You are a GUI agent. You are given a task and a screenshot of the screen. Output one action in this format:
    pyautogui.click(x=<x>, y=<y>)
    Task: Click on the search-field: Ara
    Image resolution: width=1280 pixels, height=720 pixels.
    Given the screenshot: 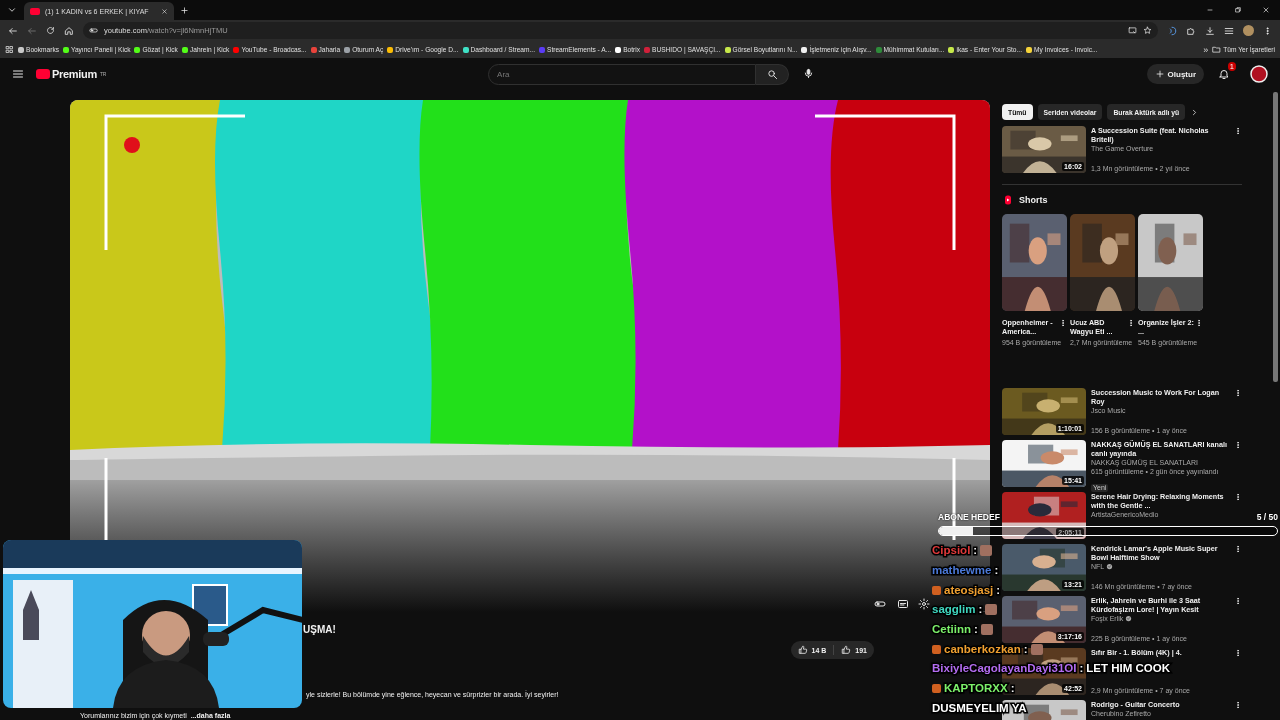 What is the action you would take?
    pyautogui.click(x=622, y=74)
    